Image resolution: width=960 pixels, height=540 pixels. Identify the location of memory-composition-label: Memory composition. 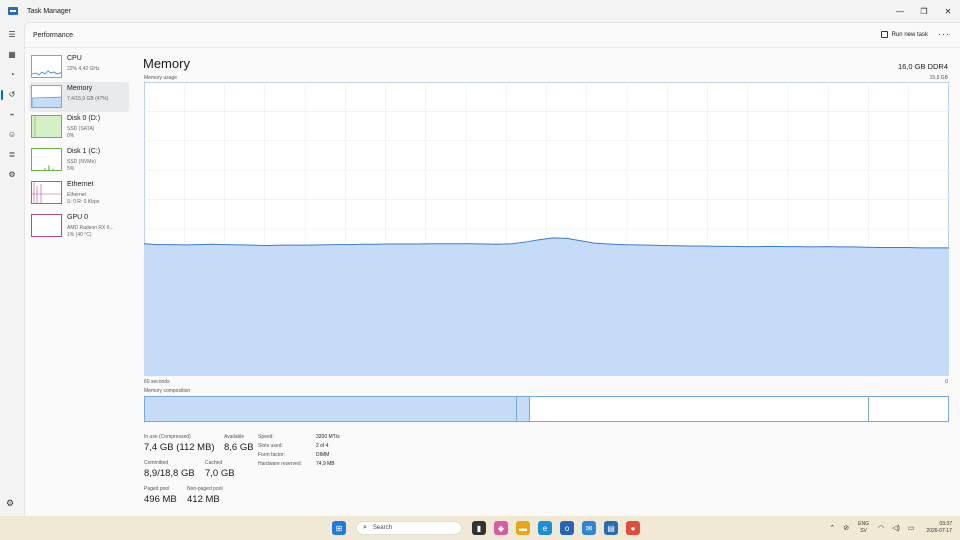
(167, 391).